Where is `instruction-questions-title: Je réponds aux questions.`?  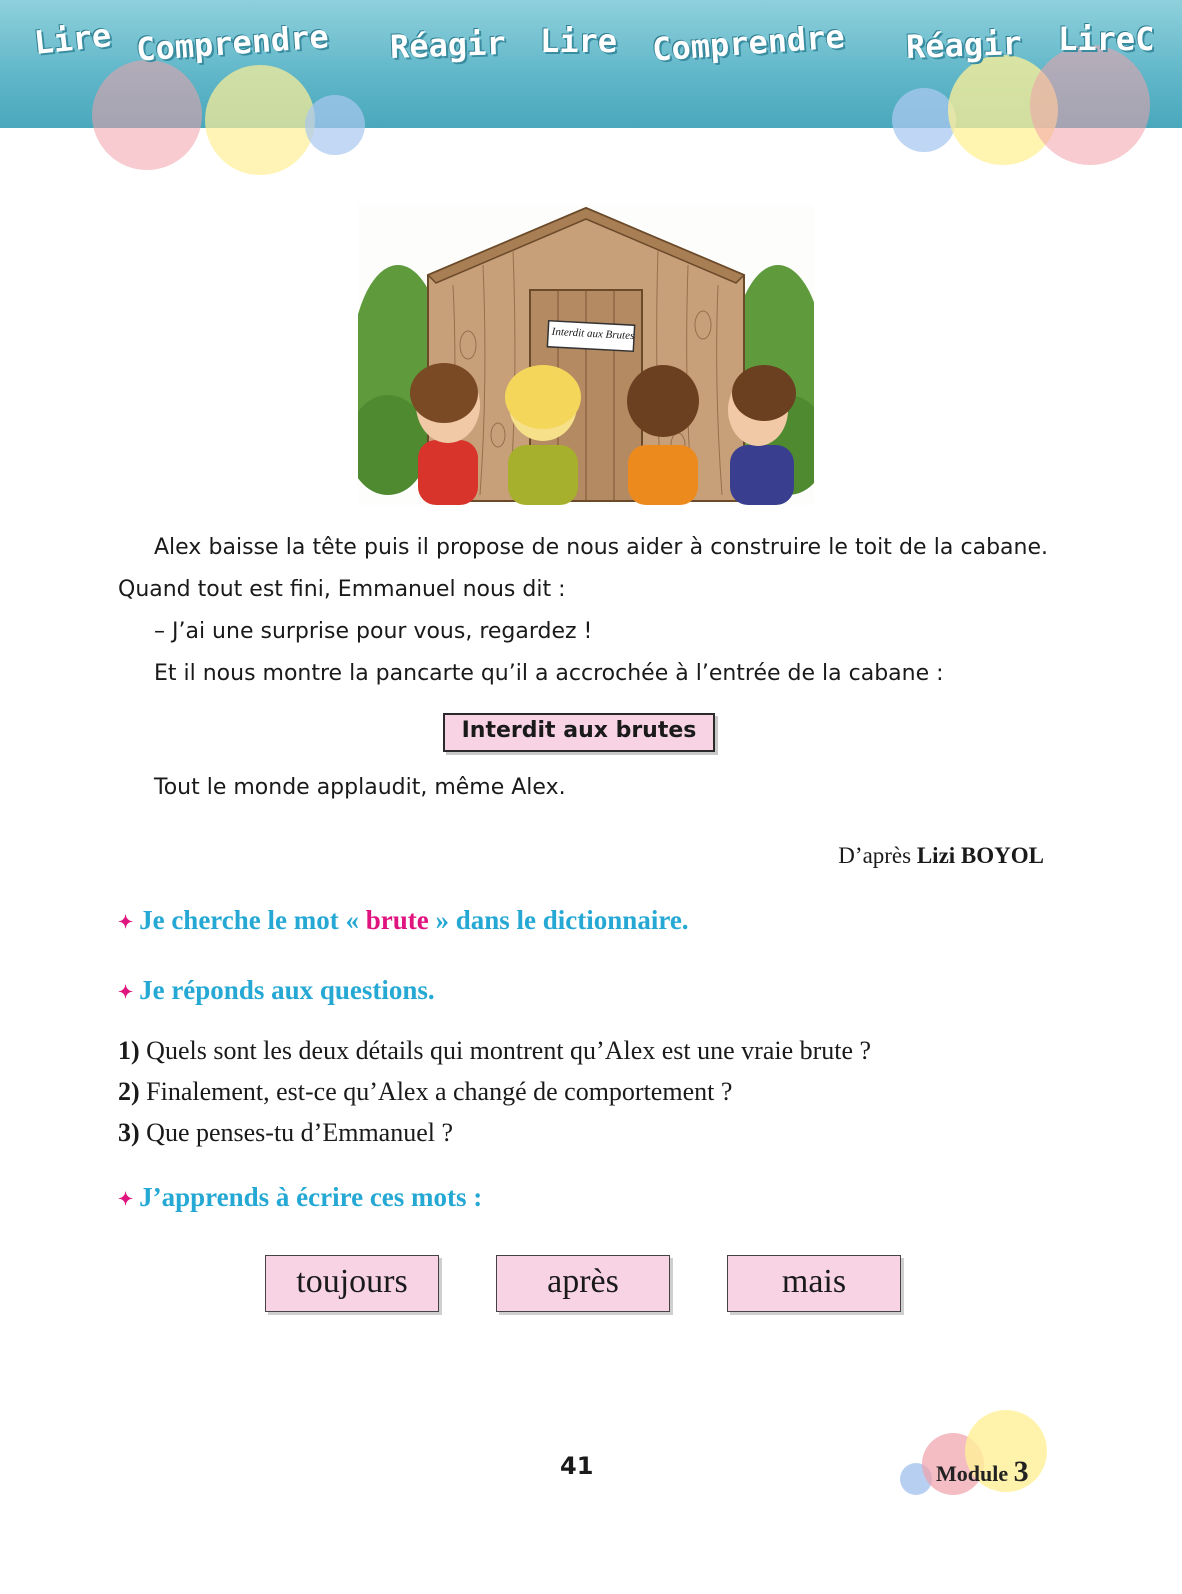
instruction-questions-title: Je réponds aux questions. is located at coordinates (287, 990).